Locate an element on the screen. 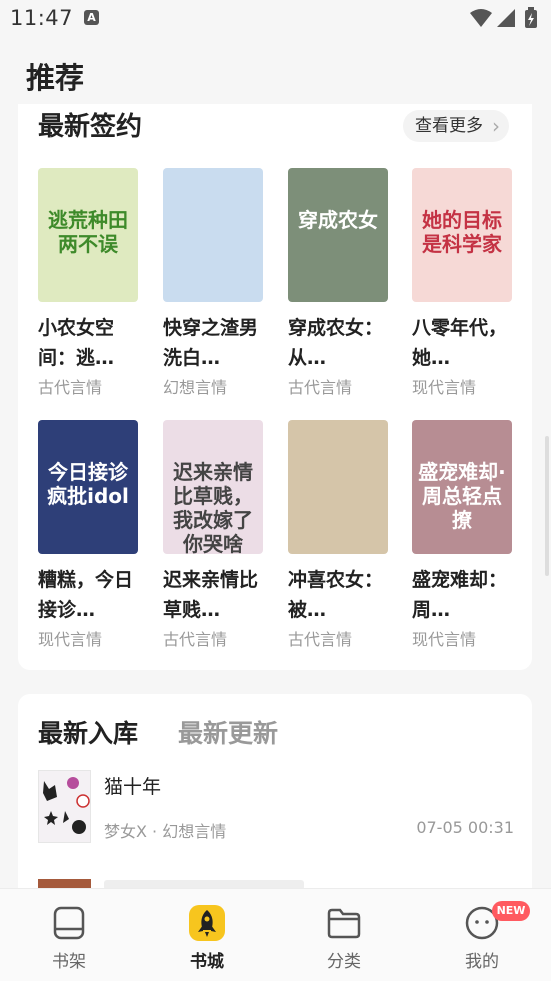  folder-icon is located at coordinates (344, 923).